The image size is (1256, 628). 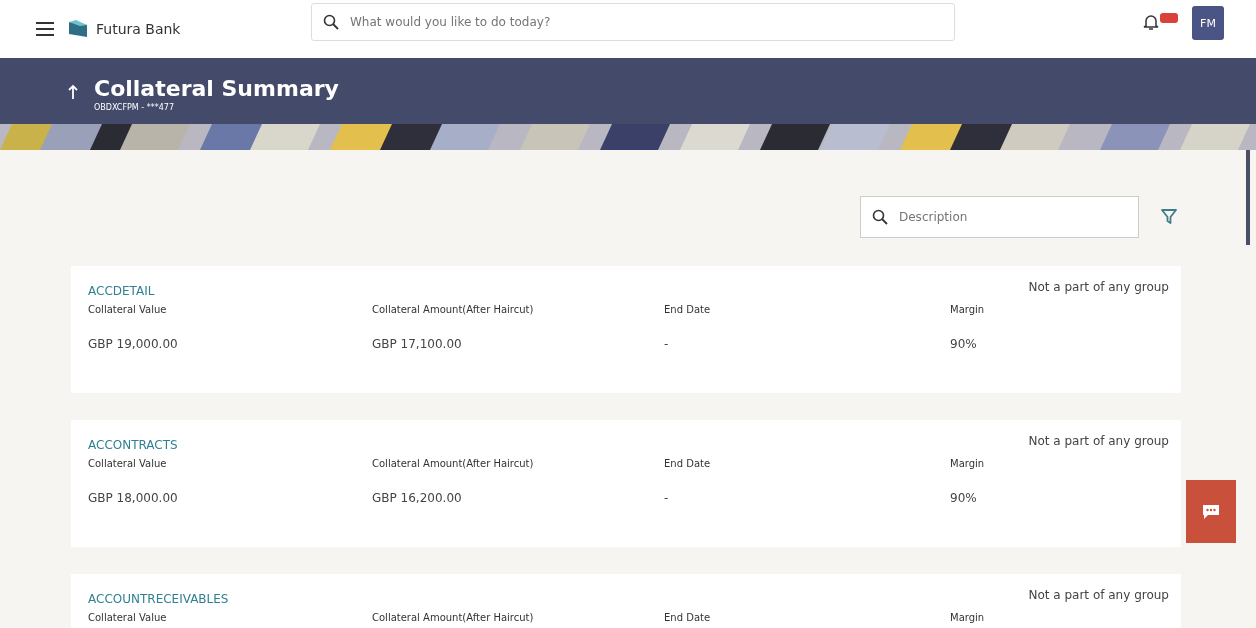 What do you see at coordinates (78, 29) in the screenshot?
I see `logo-icon` at bounding box center [78, 29].